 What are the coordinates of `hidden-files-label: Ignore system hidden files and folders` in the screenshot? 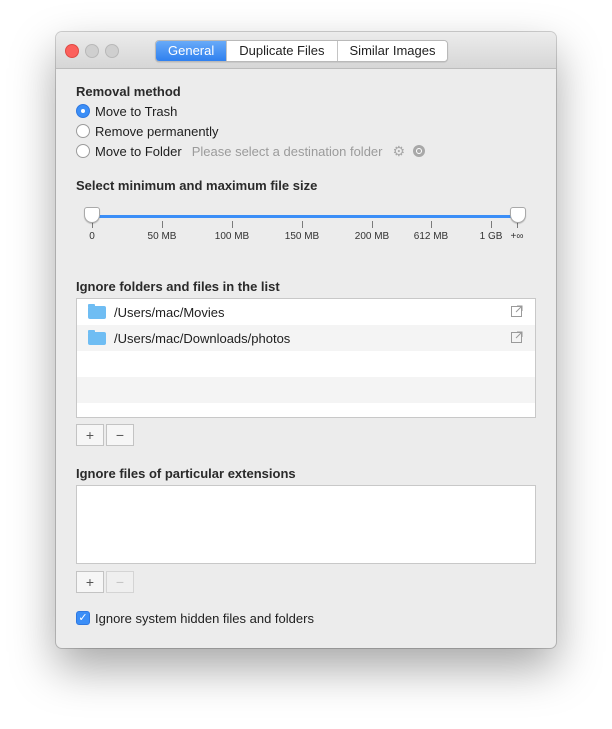 It's located at (204, 618).